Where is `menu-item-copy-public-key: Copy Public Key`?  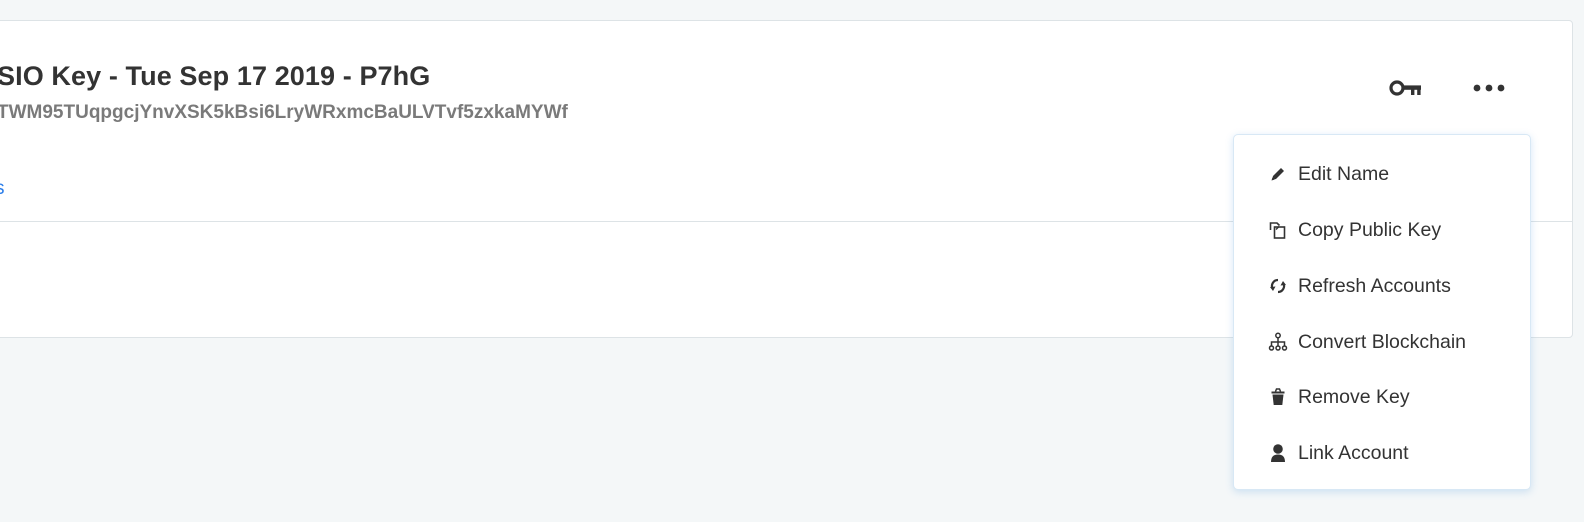
menu-item-copy-public-key: Copy Public Key is located at coordinates (1382, 230).